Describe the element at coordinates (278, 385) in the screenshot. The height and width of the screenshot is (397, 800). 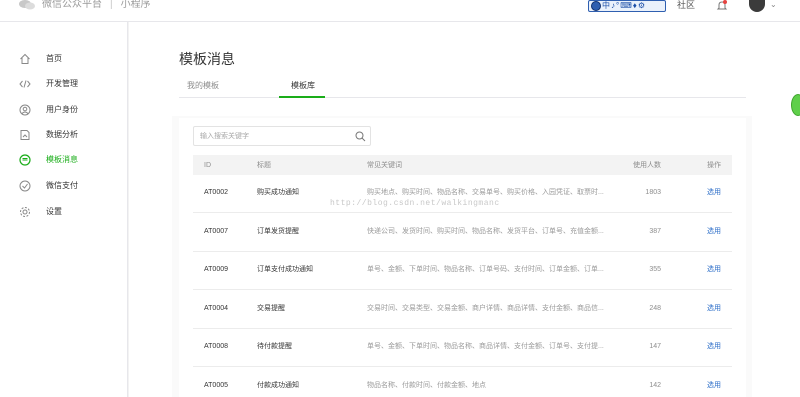
I see `template-title: 付款成功通知` at that location.